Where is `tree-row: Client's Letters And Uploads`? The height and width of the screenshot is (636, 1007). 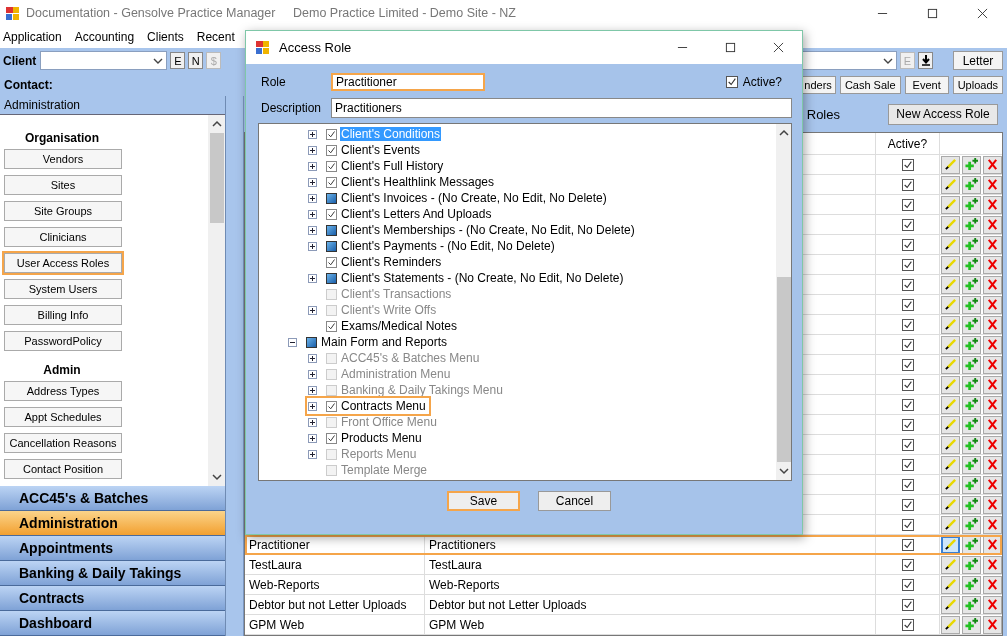 tree-row: Client's Letters And Uploads is located at coordinates (401, 214).